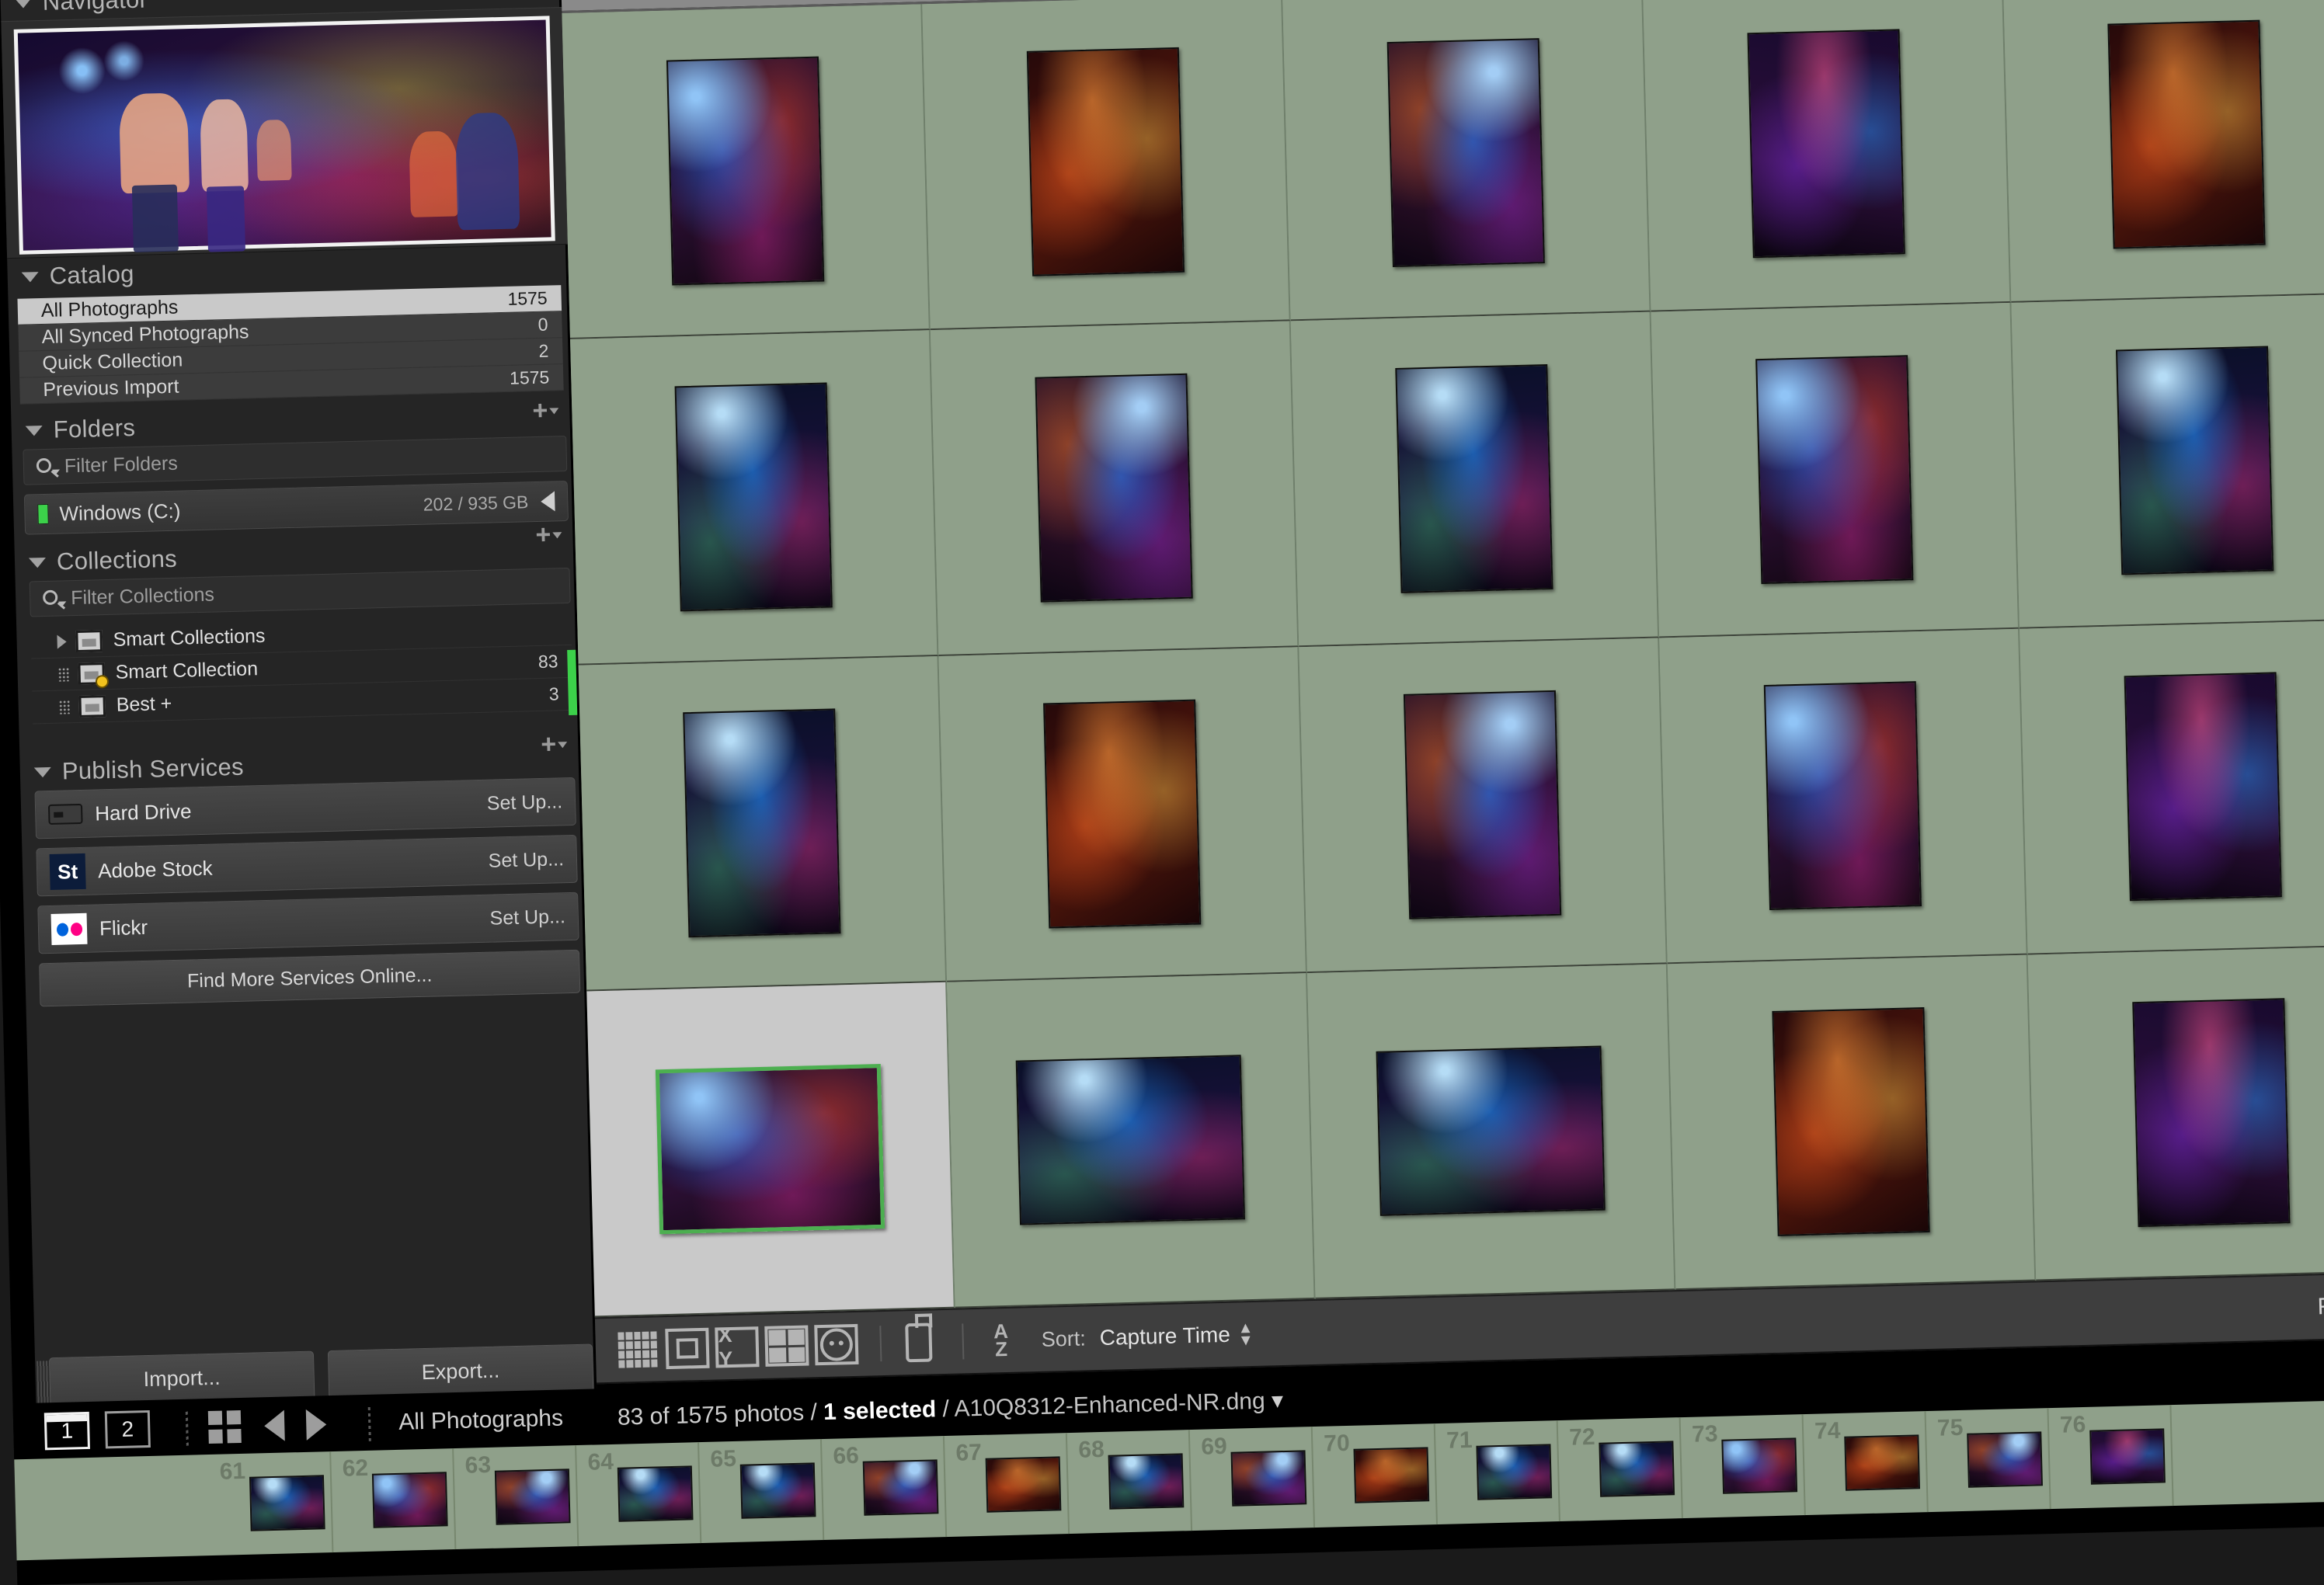  I want to click on filmstrip-cell: 76, so click(2111, 1457).